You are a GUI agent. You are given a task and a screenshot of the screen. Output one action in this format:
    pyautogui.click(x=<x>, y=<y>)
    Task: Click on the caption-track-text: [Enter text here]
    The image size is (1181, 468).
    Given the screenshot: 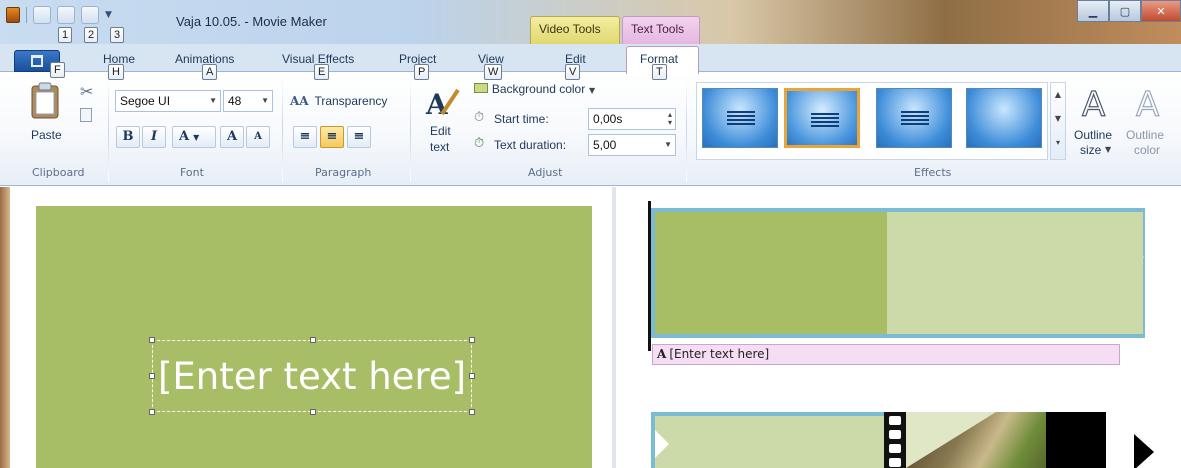 What is the action you would take?
    pyautogui.click(x=719, y=354)
    